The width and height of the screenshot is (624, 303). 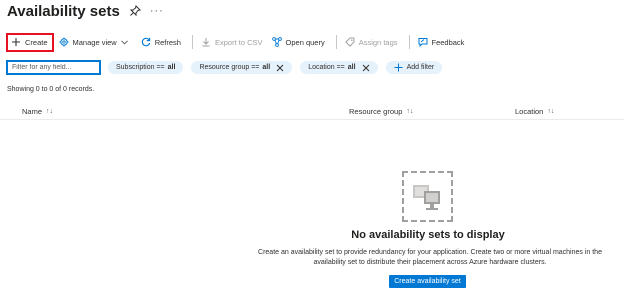 What do you see at coordinates (422, 42) in the screenshot?
I see `feedback-icon` at bounding box center [422, 42].